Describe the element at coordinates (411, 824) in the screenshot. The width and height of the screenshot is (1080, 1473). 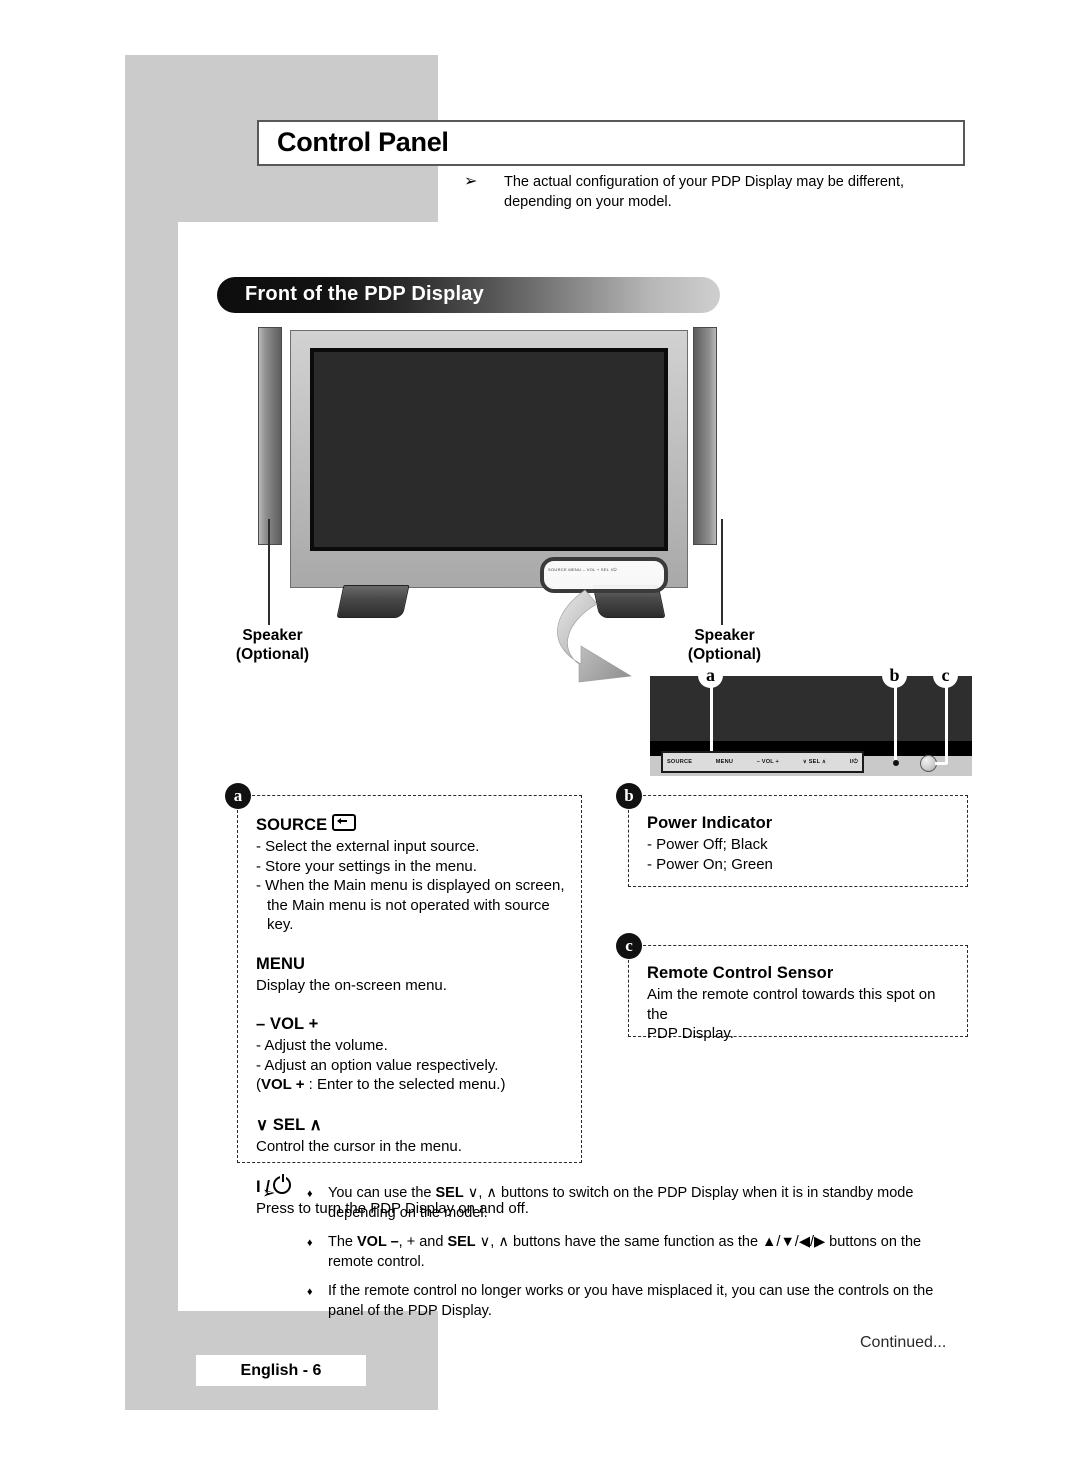
I see `callout-a-source-heading: SOURCE` at that location.